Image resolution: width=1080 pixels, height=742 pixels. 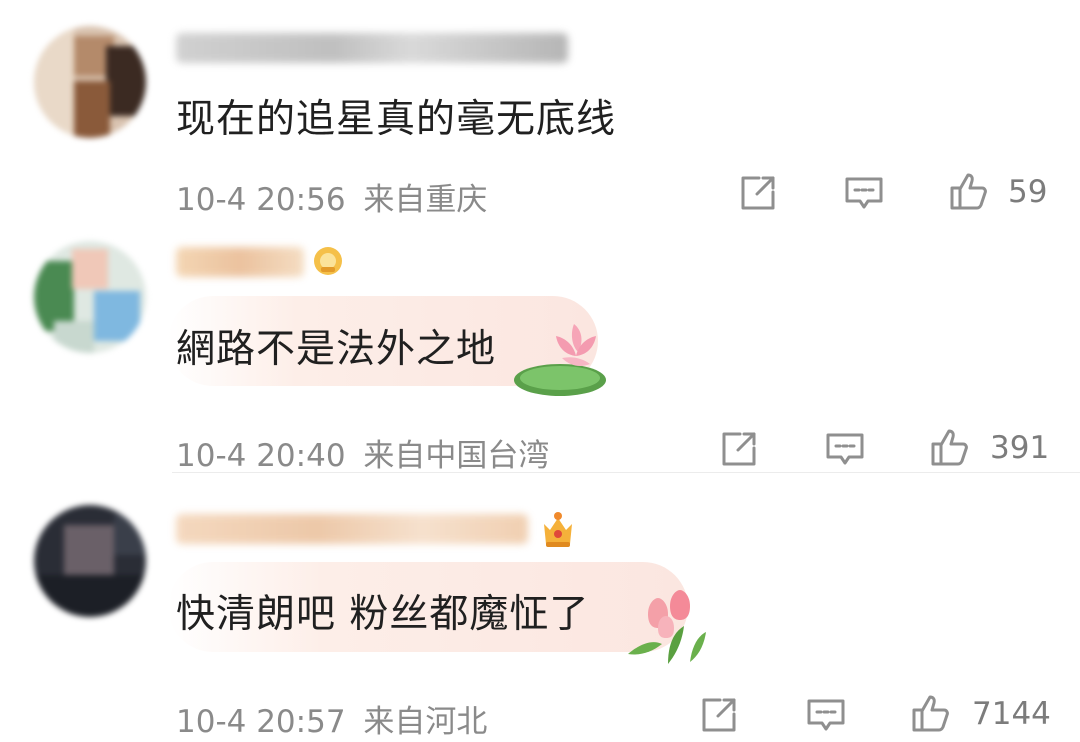 What do you see at coordinates (562, 358) in the screenshot?
I see `lotus-sticker-icon` at bounding box center [562, 358].